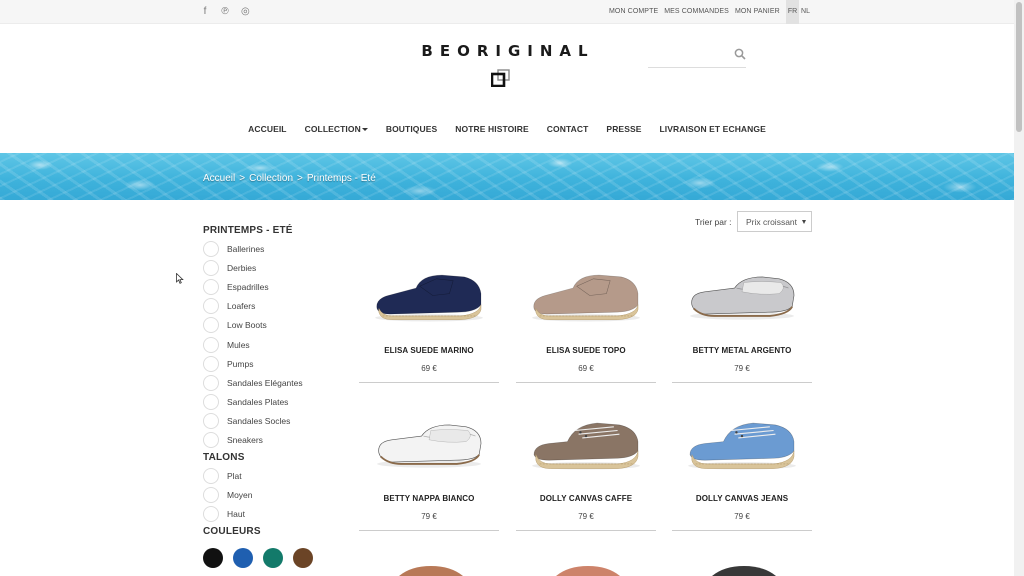 Image resolution: width=1024 pixels, height=576 pixels. Describe the element at coordinates (586, 516) in the screenshot. I see `product-price: 79 €` at that location.